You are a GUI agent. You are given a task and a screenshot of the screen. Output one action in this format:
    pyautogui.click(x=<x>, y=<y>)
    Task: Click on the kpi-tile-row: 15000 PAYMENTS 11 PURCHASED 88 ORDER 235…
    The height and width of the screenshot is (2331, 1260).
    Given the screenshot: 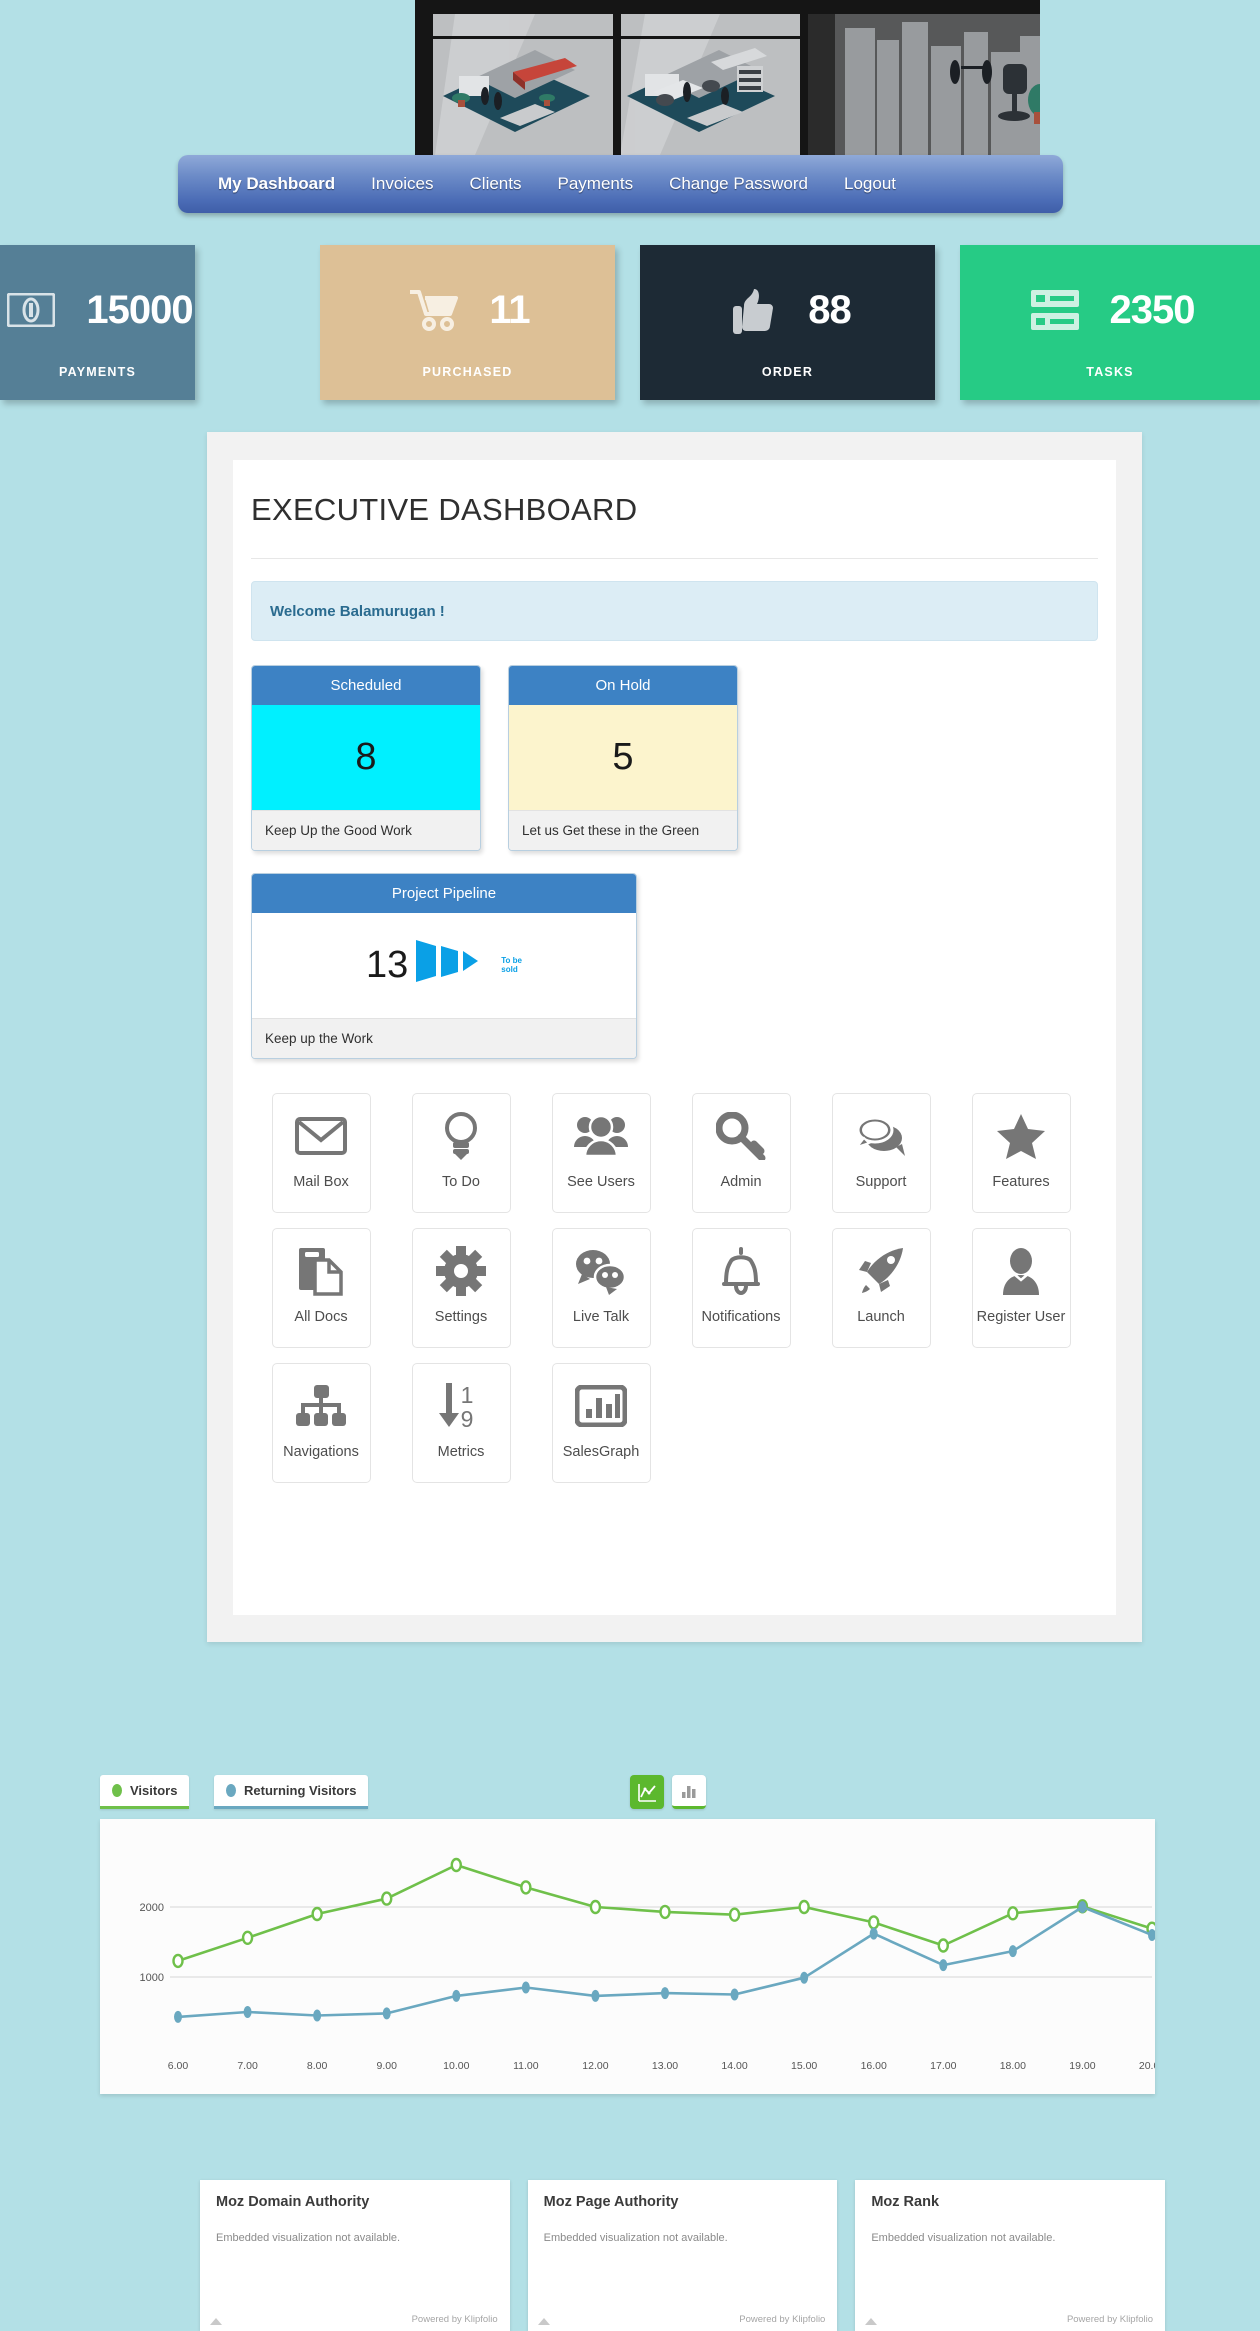 What is the action you would take?
    pyautogui.click(x=630, y=322)
    